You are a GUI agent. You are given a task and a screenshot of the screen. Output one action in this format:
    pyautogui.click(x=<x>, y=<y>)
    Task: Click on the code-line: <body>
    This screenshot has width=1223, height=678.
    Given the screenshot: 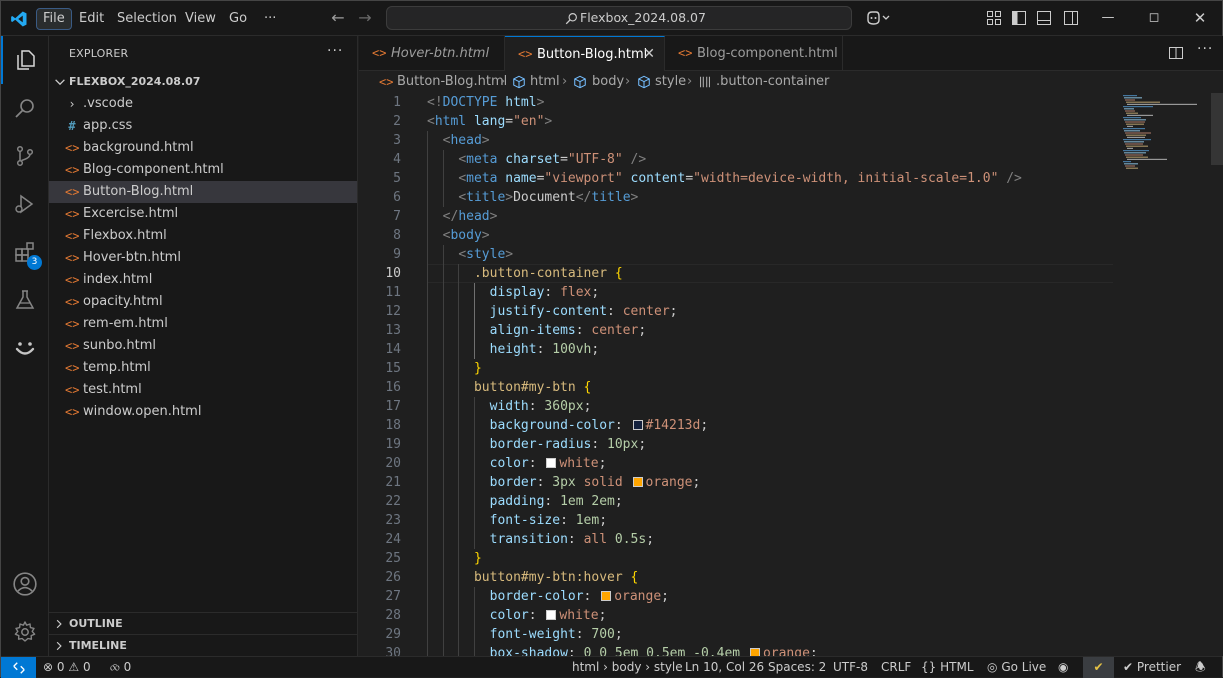 What is the action you would take?
    pyautogui.click(x=458, y=235)
    